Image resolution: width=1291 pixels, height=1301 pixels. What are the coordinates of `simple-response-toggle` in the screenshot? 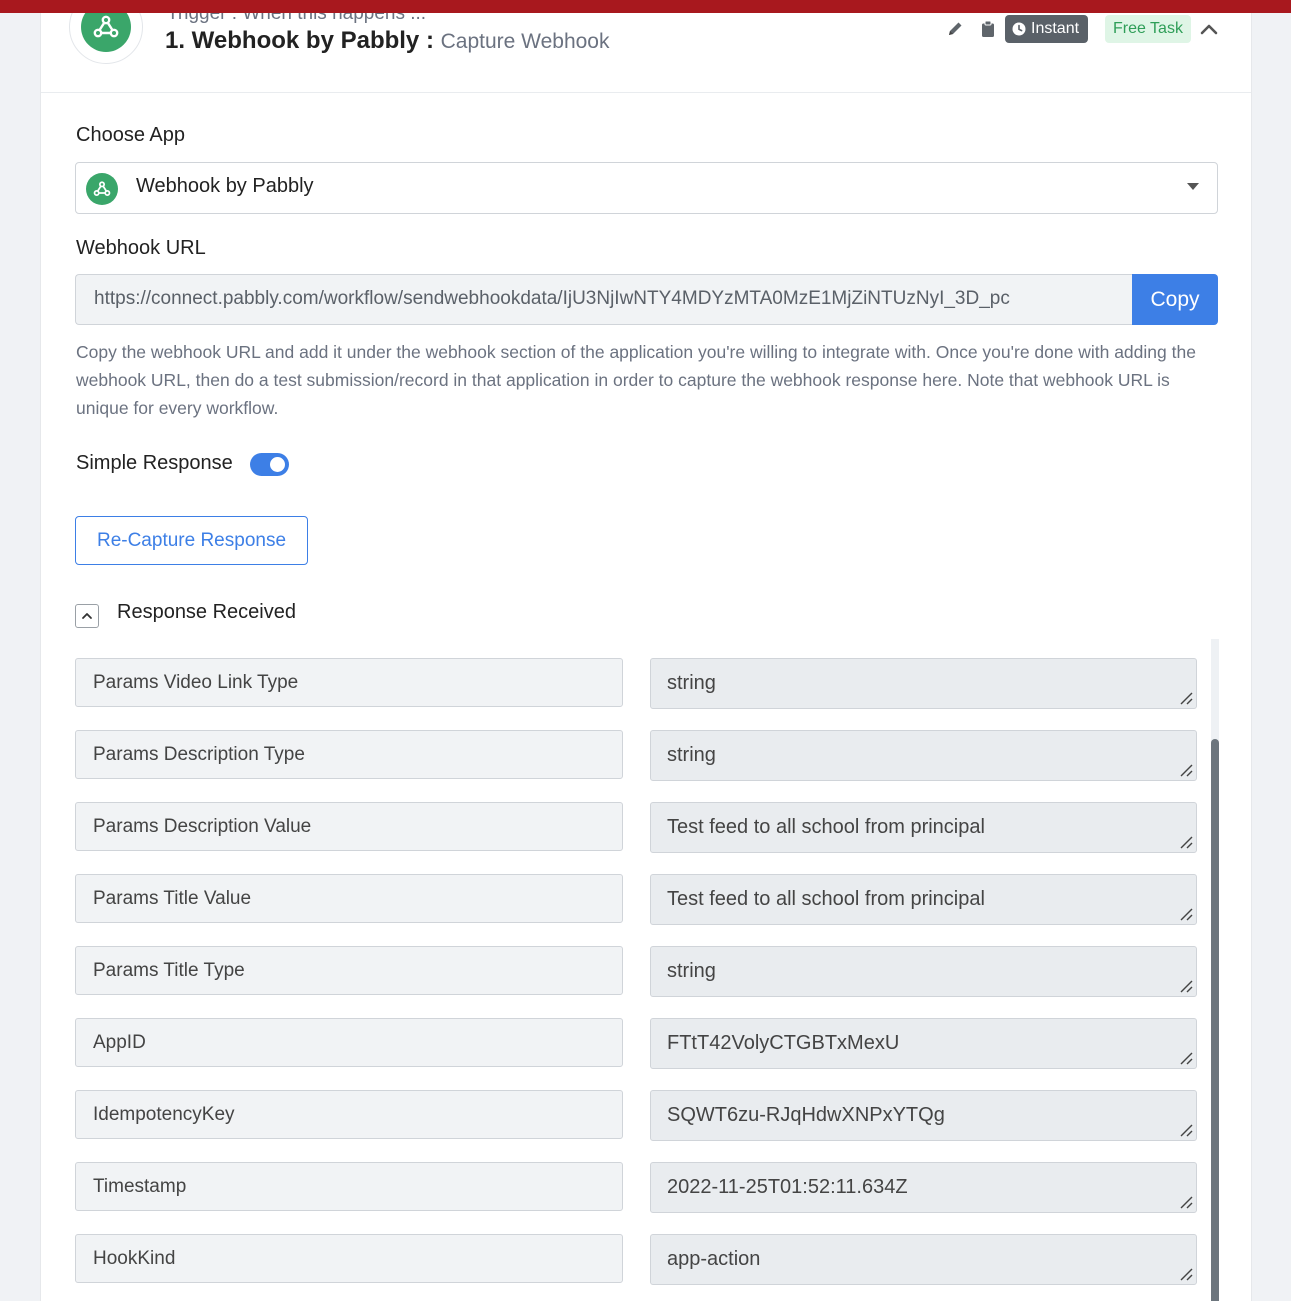 It's located at (269, 464).